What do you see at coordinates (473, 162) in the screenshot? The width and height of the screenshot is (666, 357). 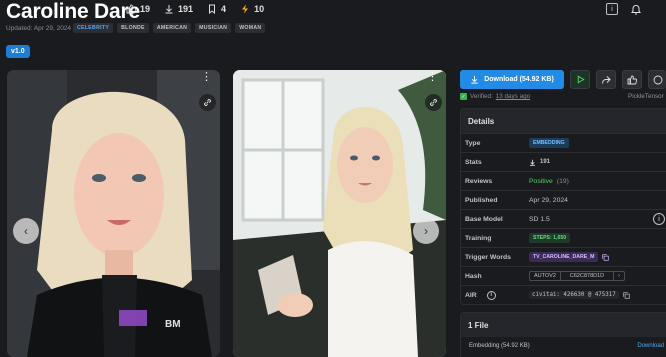 I see `detail-label: Stats` at bounding box center [473, 162].